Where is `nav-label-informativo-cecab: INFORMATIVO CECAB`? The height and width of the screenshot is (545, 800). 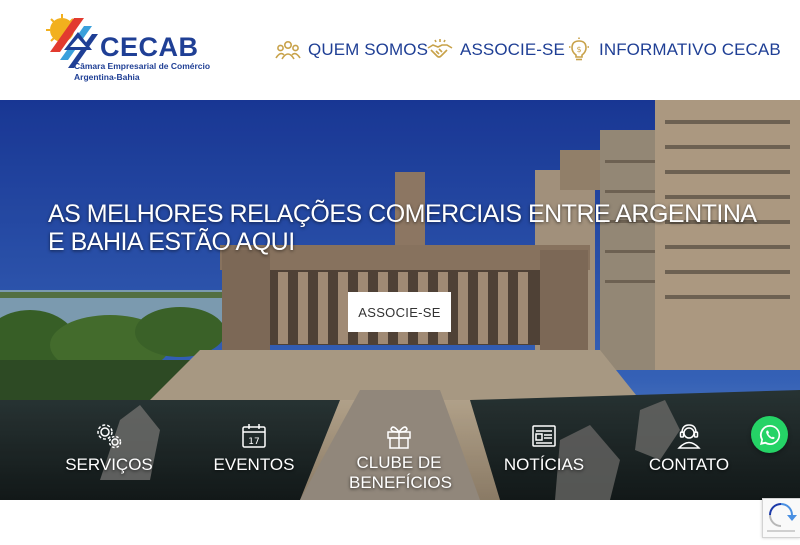
nav-label-informativo-cecab: INFORMATIVO CECAB is located at coordinates (690, 49).